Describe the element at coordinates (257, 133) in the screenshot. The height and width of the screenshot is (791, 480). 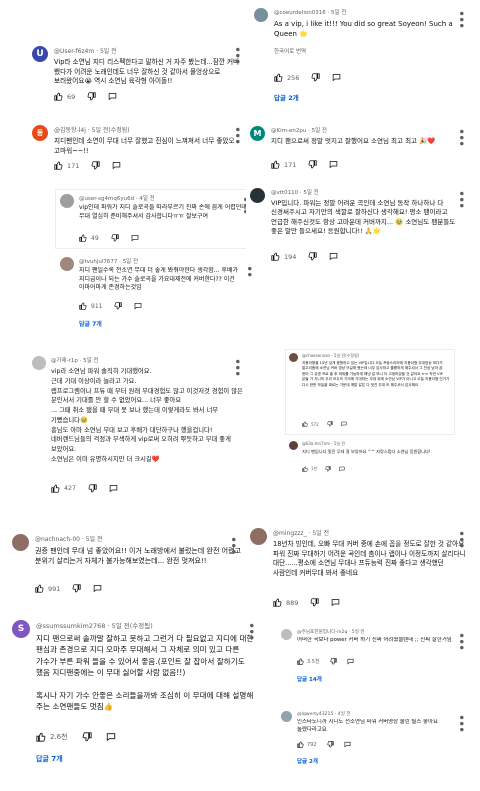
I see `avatar: M` at that location.